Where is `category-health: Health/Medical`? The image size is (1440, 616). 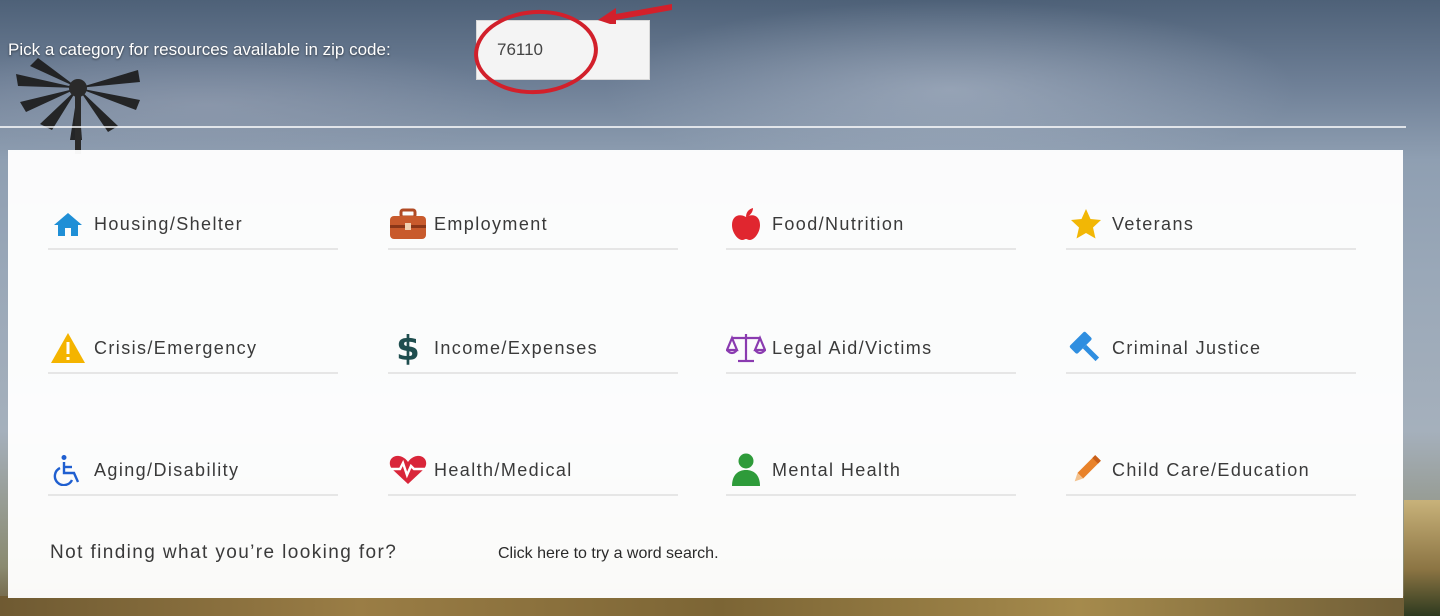 category-health: Health/Medical is located at coordinates (533, 471).